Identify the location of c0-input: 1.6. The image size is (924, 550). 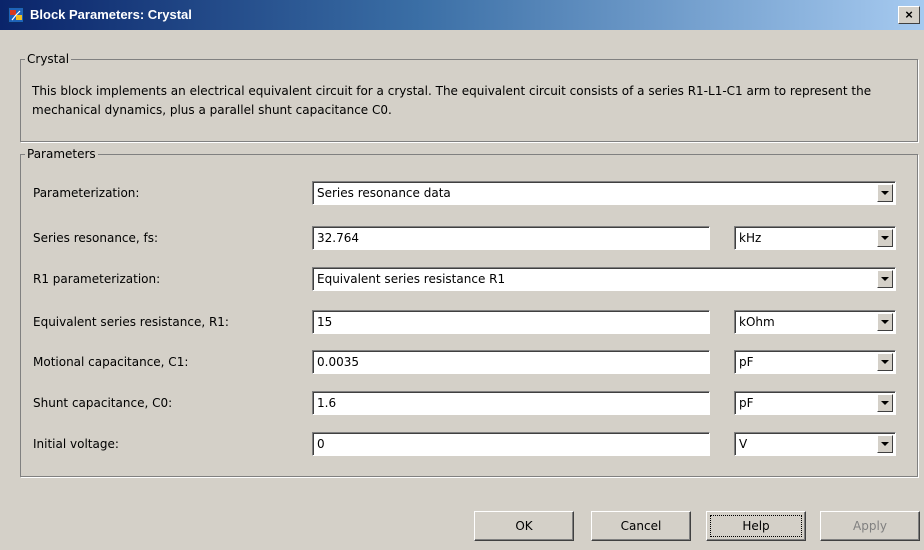
(511, 403).